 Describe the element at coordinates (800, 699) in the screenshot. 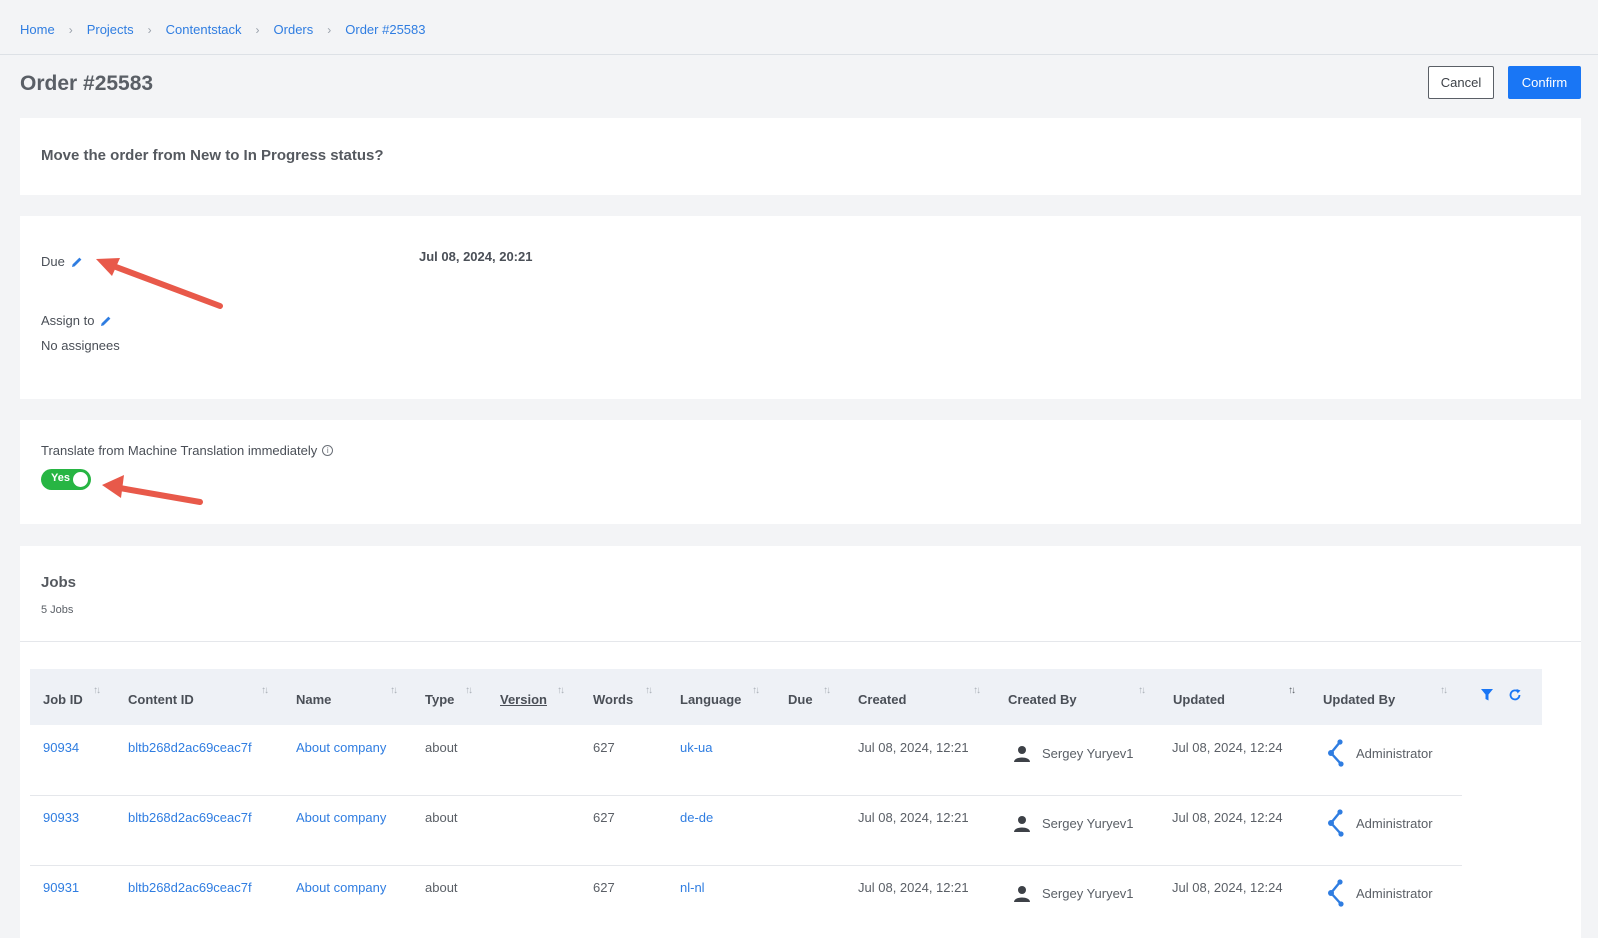

I see `column-due: Due` at that location.